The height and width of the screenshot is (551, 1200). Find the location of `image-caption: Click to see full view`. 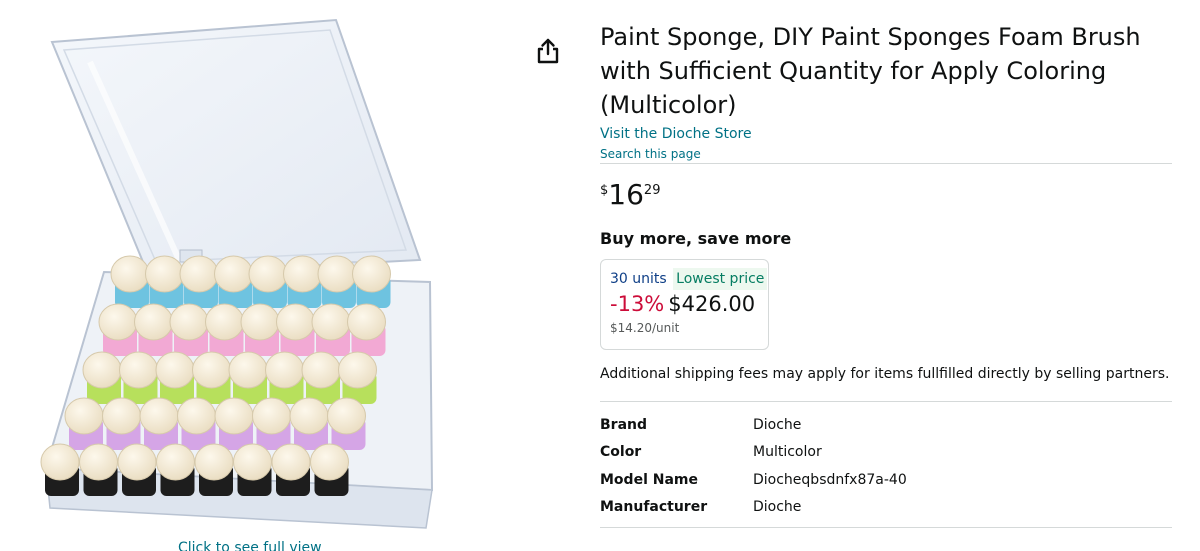

image-caption: Click to see full view is located at coordinates (250, 545).